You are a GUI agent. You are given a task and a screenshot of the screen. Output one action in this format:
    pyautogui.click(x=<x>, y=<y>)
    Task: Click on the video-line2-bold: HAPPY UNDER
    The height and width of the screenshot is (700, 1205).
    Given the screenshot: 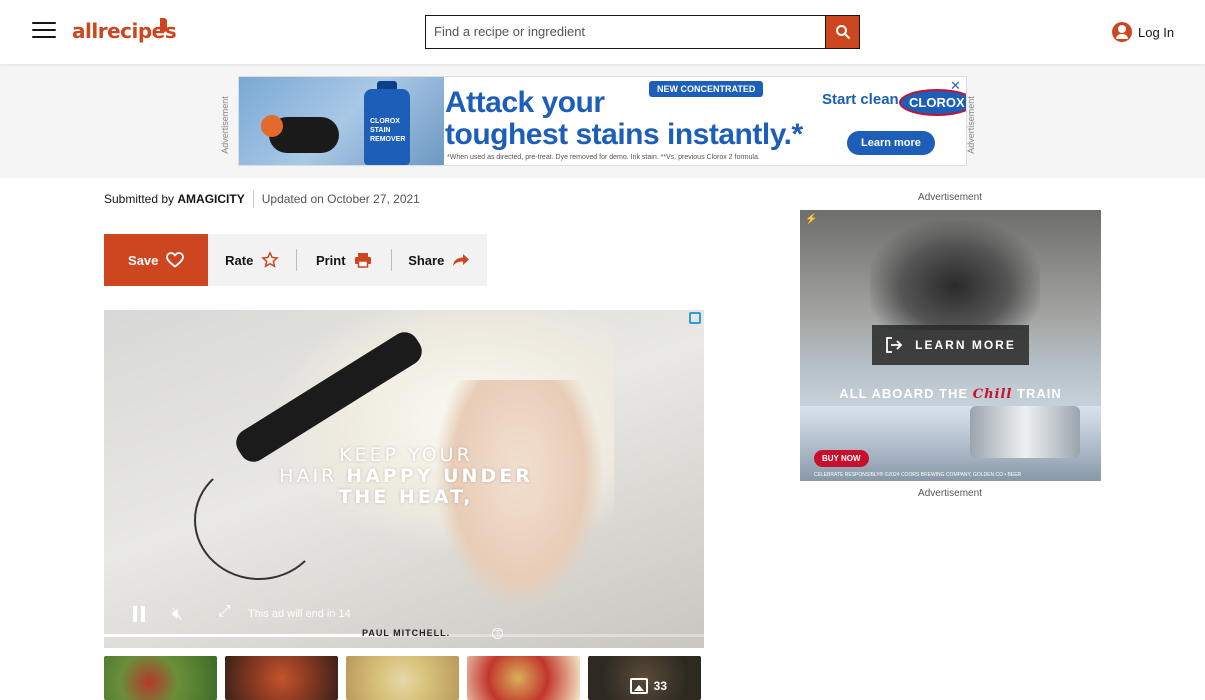 What is the action you would take?
    pyautogui.click(x=439, y=476)
    